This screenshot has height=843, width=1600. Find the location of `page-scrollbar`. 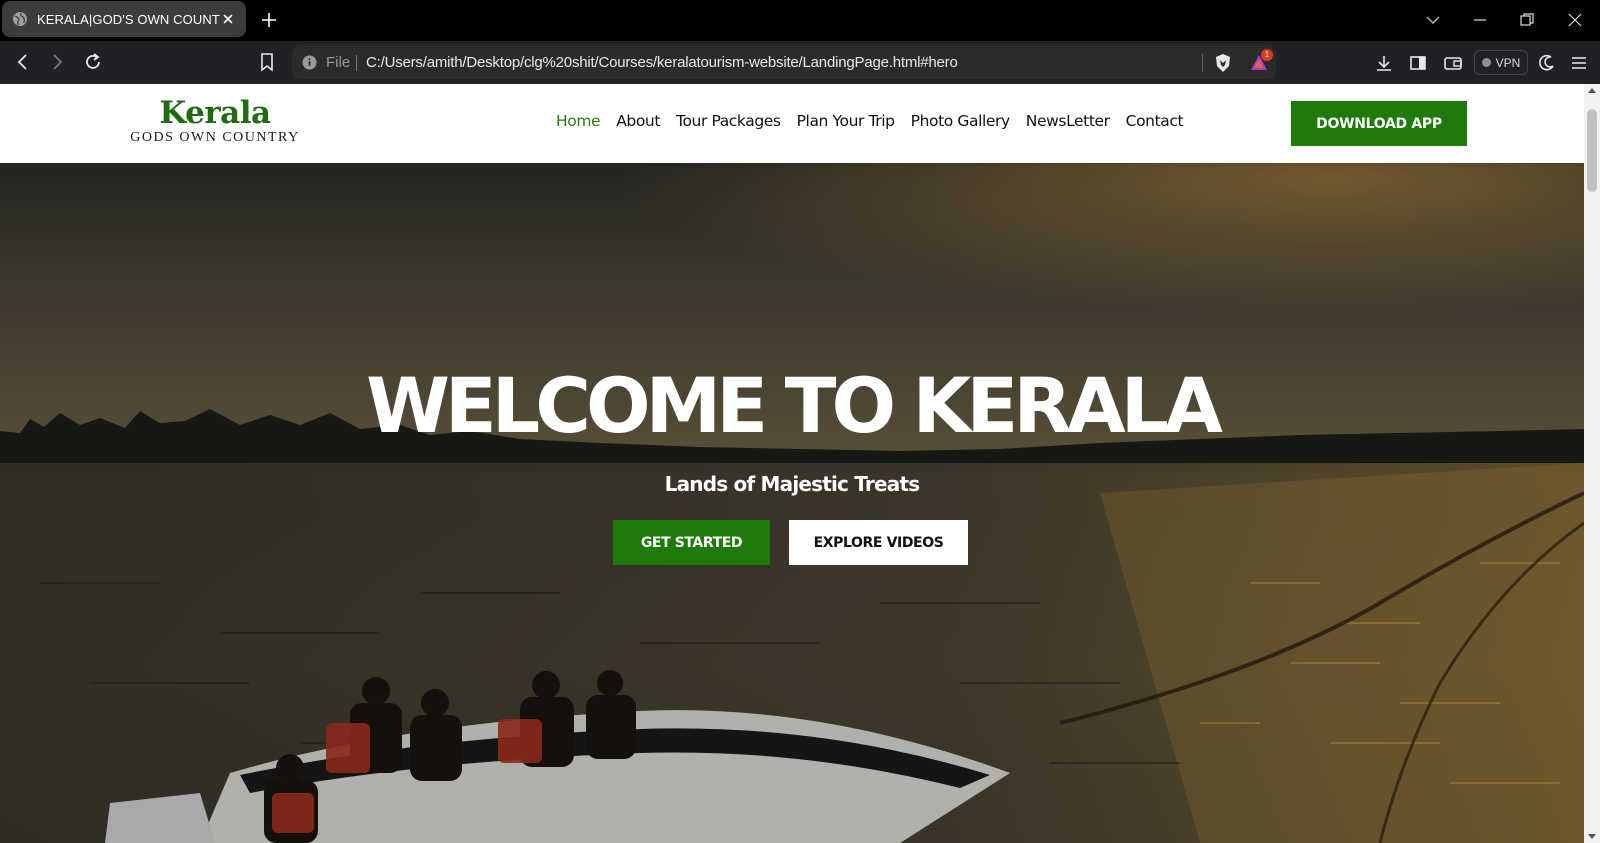

page-scrollbar is located at coordinates (1592, 463).